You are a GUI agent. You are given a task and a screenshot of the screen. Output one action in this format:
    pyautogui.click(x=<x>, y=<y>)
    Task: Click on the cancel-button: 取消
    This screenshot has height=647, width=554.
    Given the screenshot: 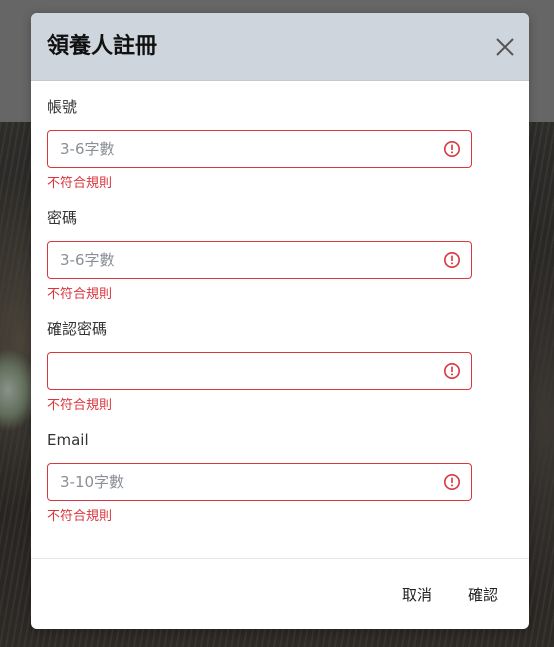 What is the action you would take?
    pyautogui.click(x=417, y=595)
    